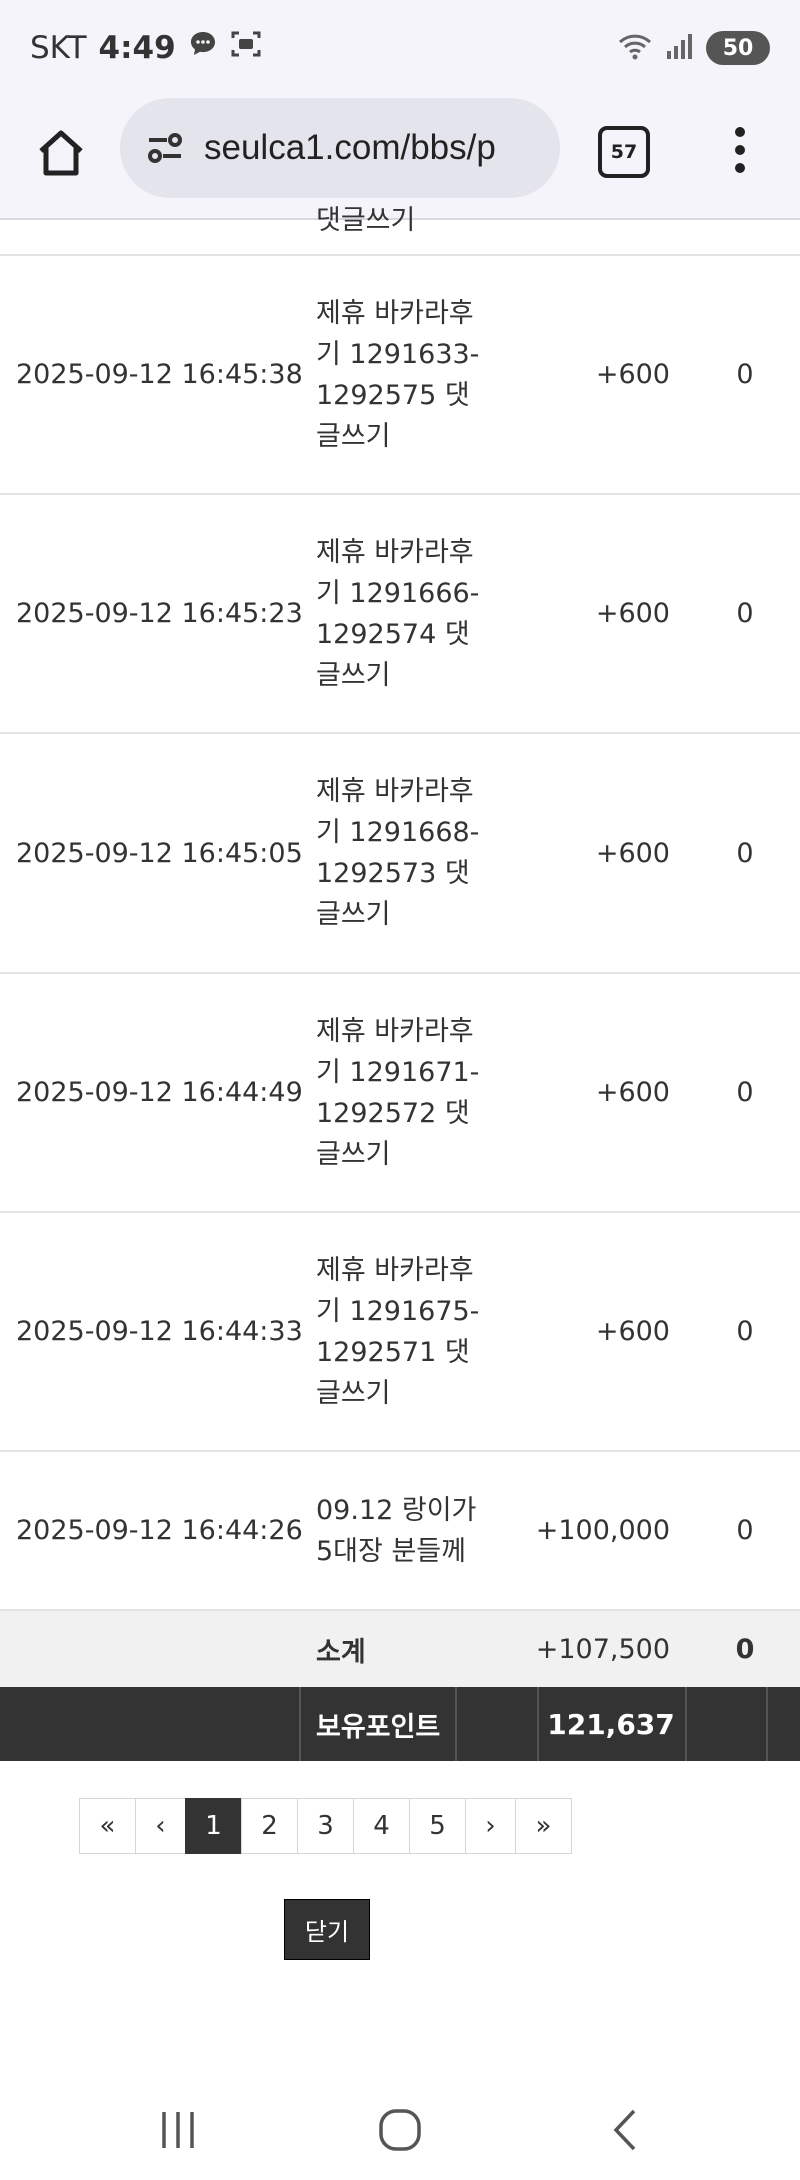  Describe the element at coordinates (327, 1929) in the screenshot. I see `close-button: 닫기` at that location.